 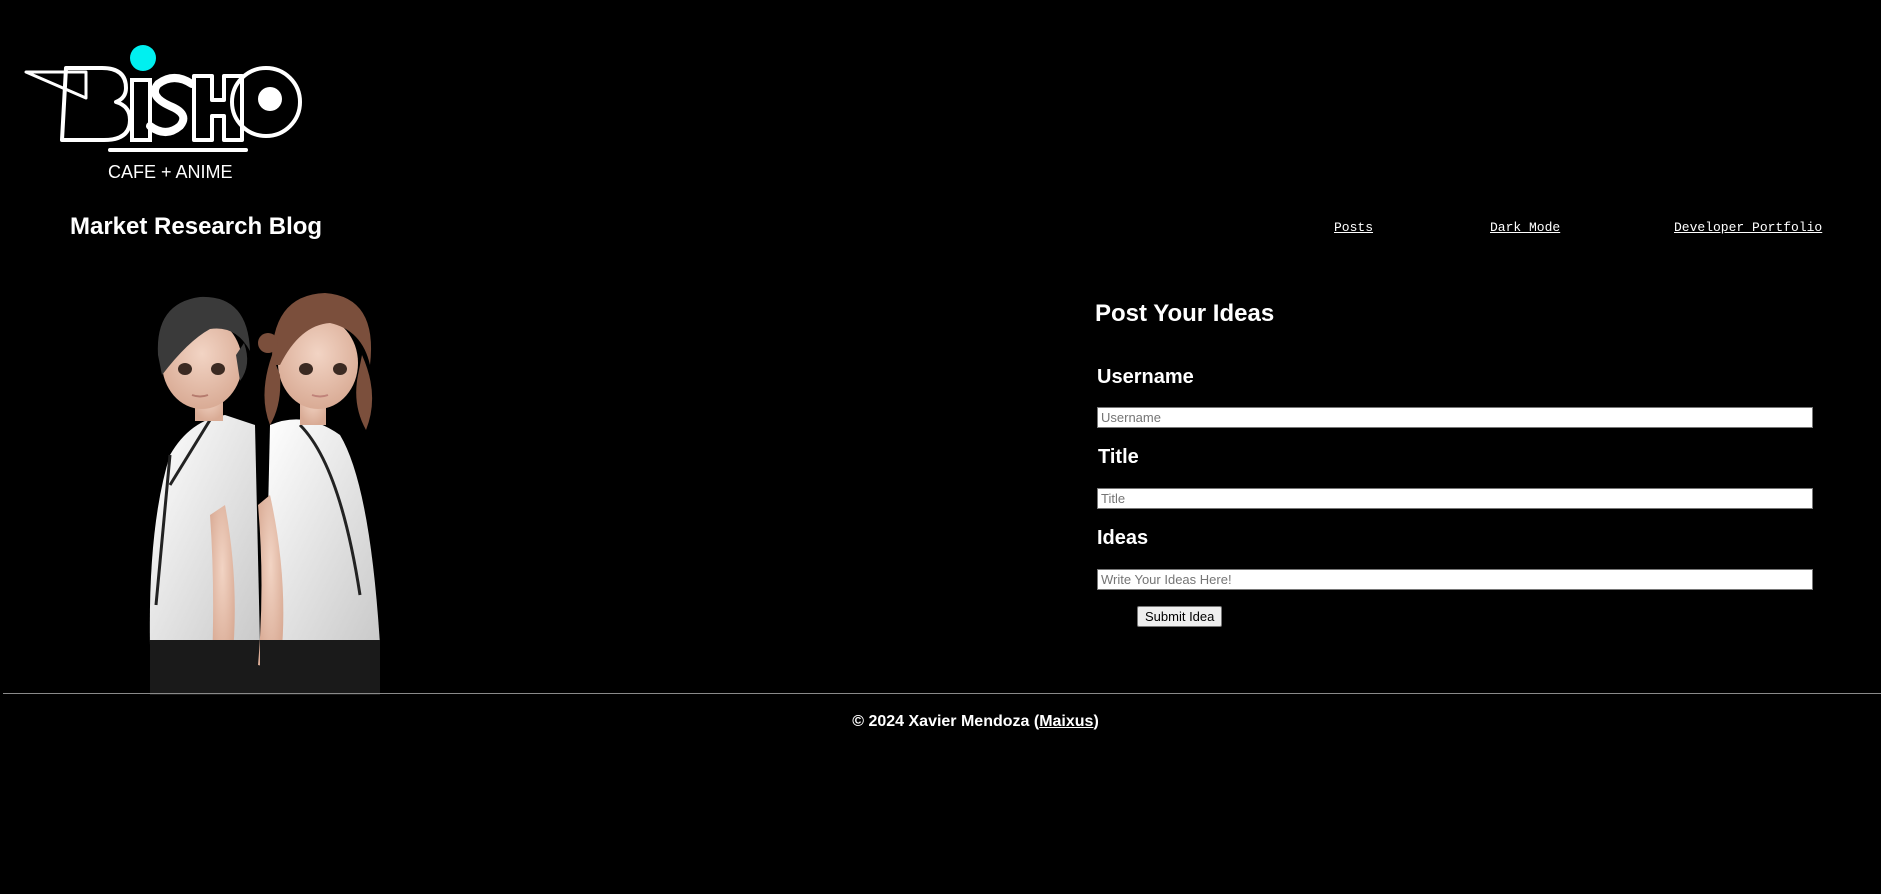 What do you see at coordinates (1353, 227) in the screenshot?
I see `nav-posts-link: Posts` at bounding box center [1353, 227].